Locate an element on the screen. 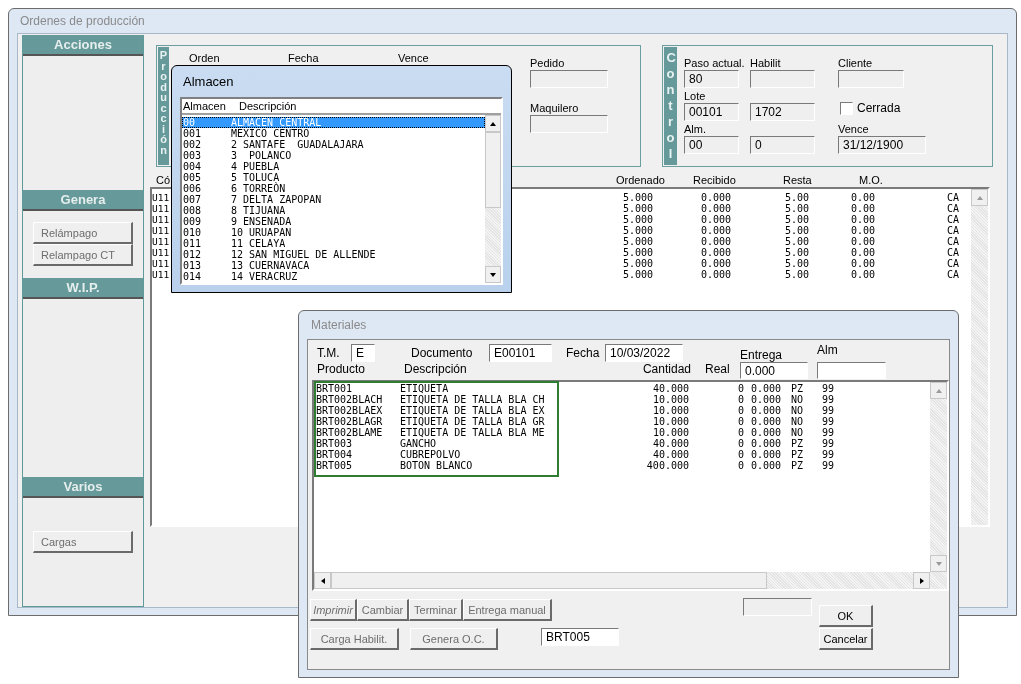  input-field: 00101 is located at coordinates (711, 112).